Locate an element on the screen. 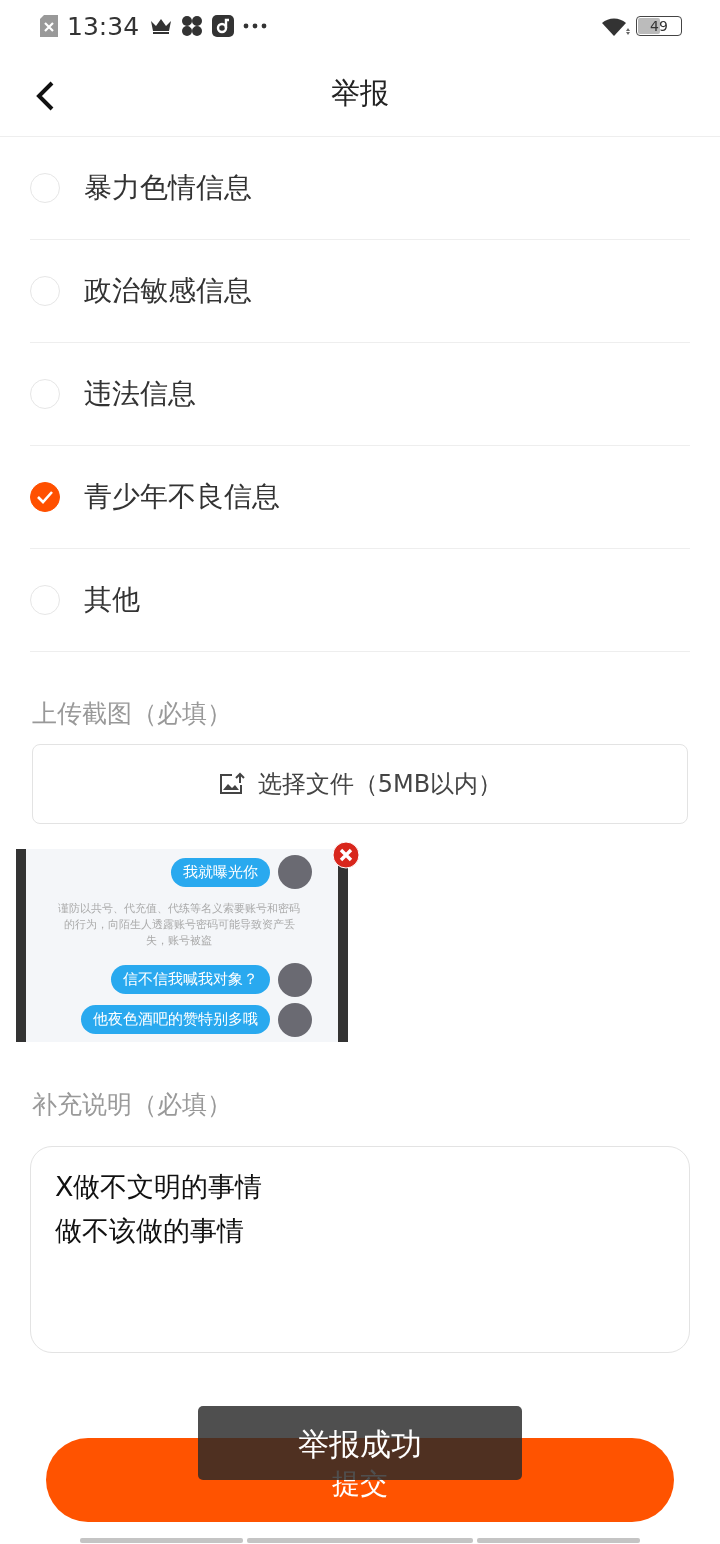 The image size is (720, 1544). wifi-icon is located at coordinates (615, 26).